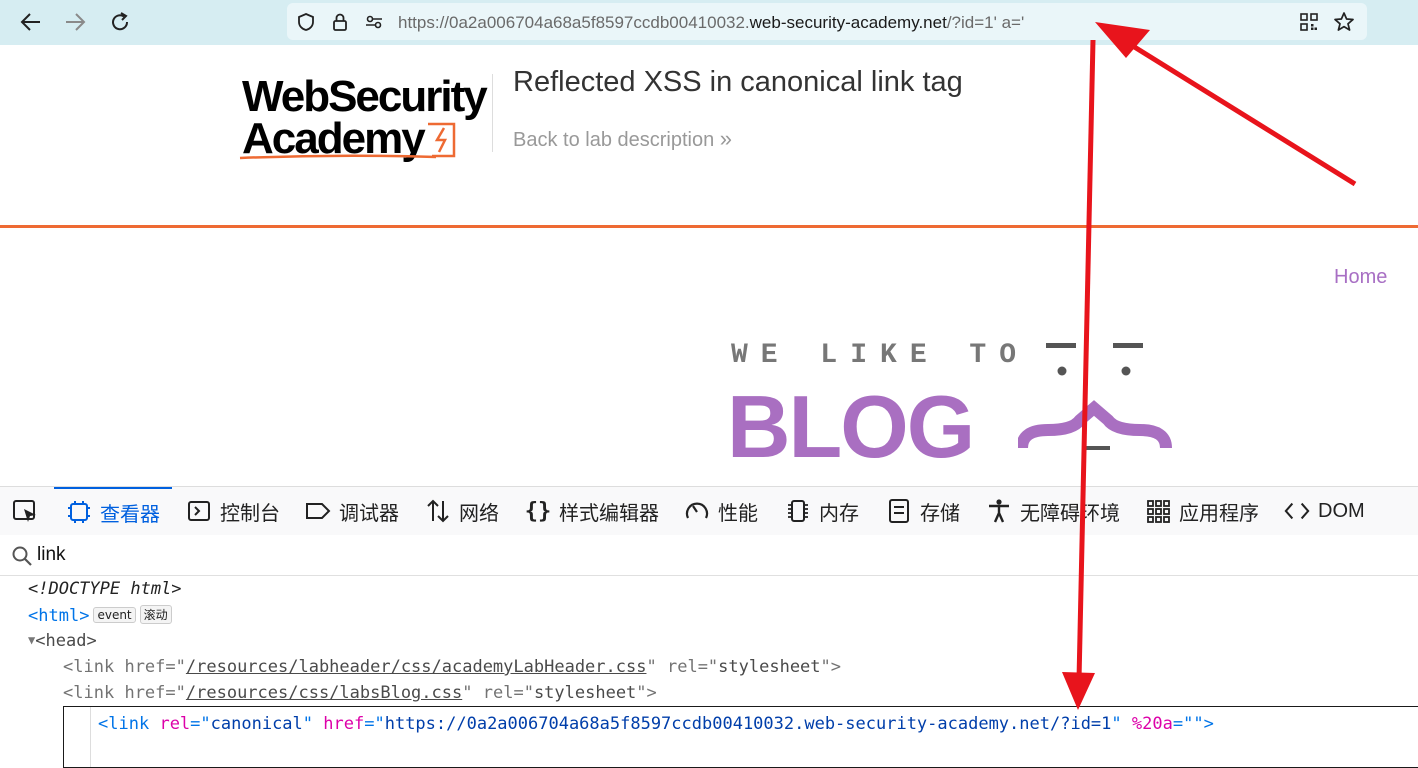  Describe the element at coordinates (256, 724) in the screenshot. I see `link3-rel: canonical` at that location.